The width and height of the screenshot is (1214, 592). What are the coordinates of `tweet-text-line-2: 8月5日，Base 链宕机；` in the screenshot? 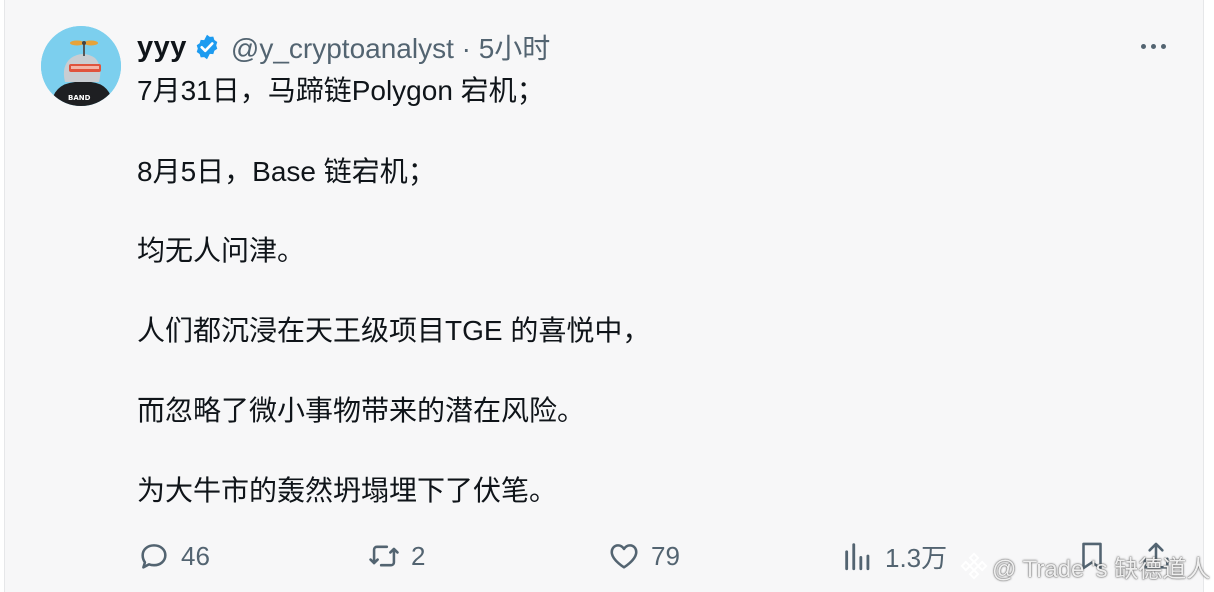 It's located at (286, 171).